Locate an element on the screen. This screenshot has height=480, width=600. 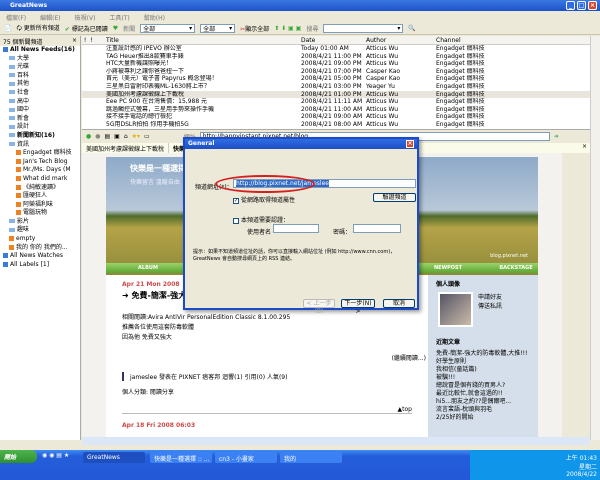
password-input is located at coordinates (377, 228).